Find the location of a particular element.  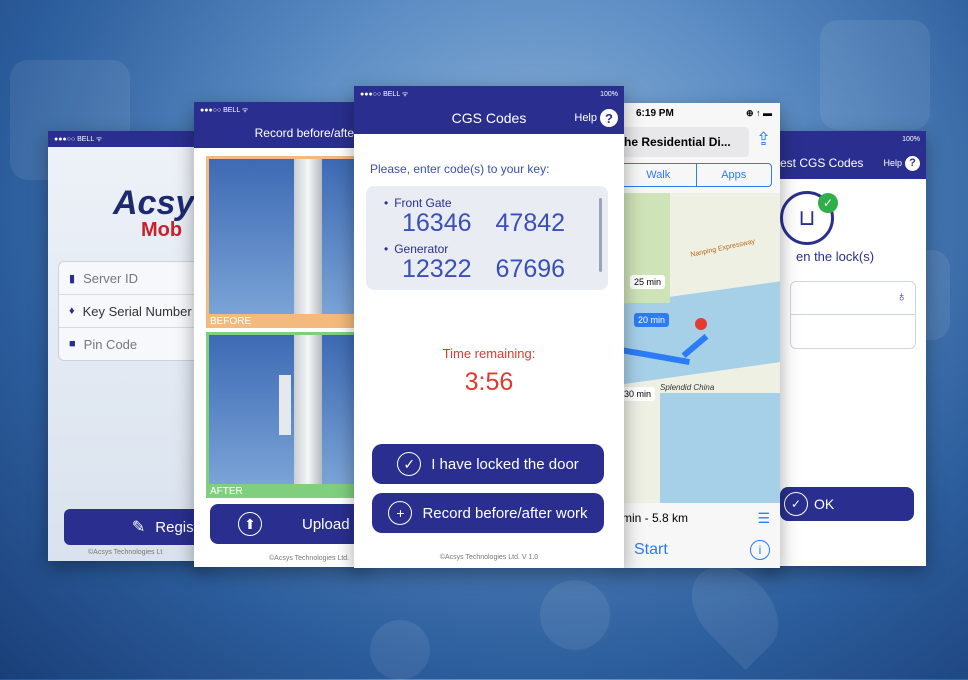

battery-icon: ⊕ ↑ ▬ is located at coordinates (758, 112).